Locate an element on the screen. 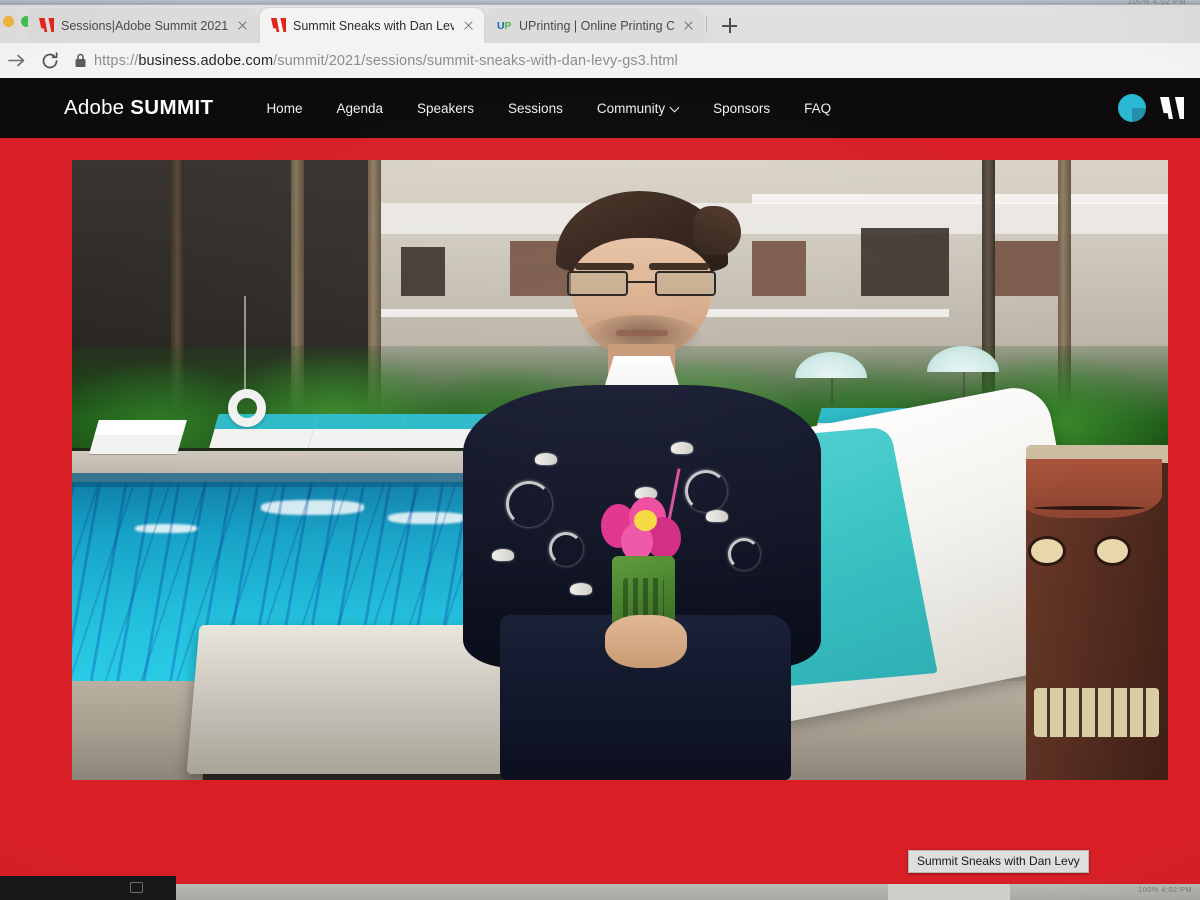 This screenshot has width=1200, height=900. browser-tab-3: UP UPrinting | Online Printing Comp is located at coordinates (595, 25).